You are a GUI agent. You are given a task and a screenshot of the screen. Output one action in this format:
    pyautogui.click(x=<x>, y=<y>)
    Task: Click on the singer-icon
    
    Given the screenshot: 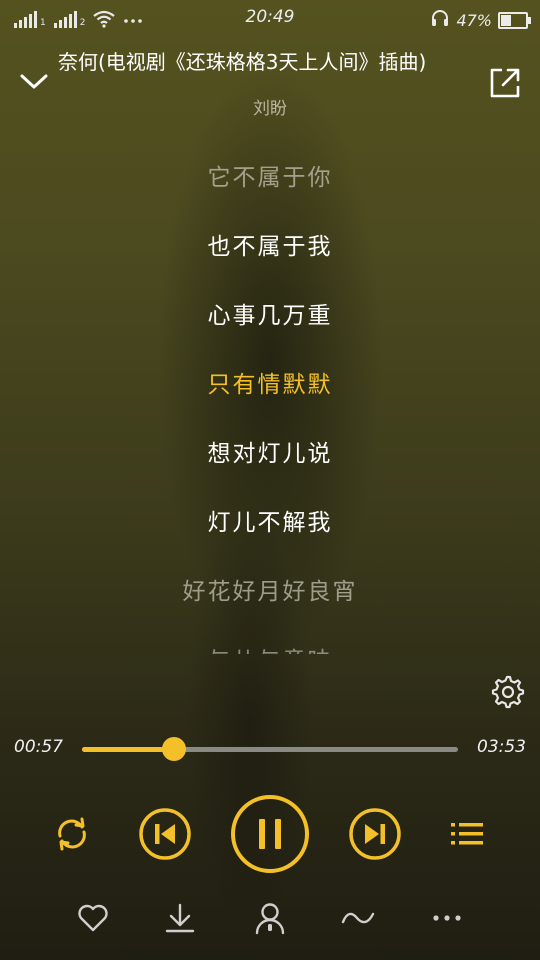 What is the action you would take?
    pyautogui.click(x=270, y=919)
    